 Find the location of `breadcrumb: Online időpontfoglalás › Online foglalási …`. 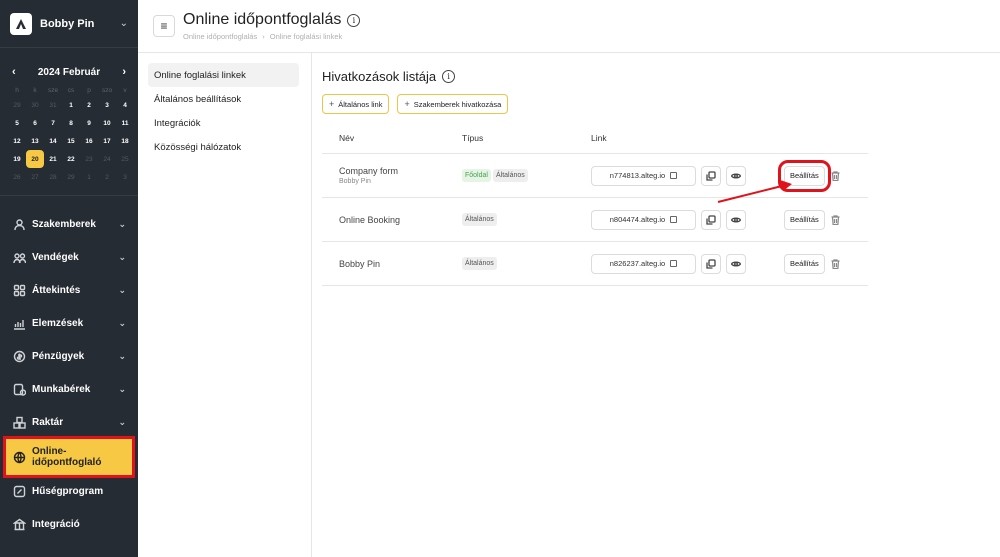

breadcrumb: Online időpontfoglalás › Online foglalási … is located at coordinates (271, 36).